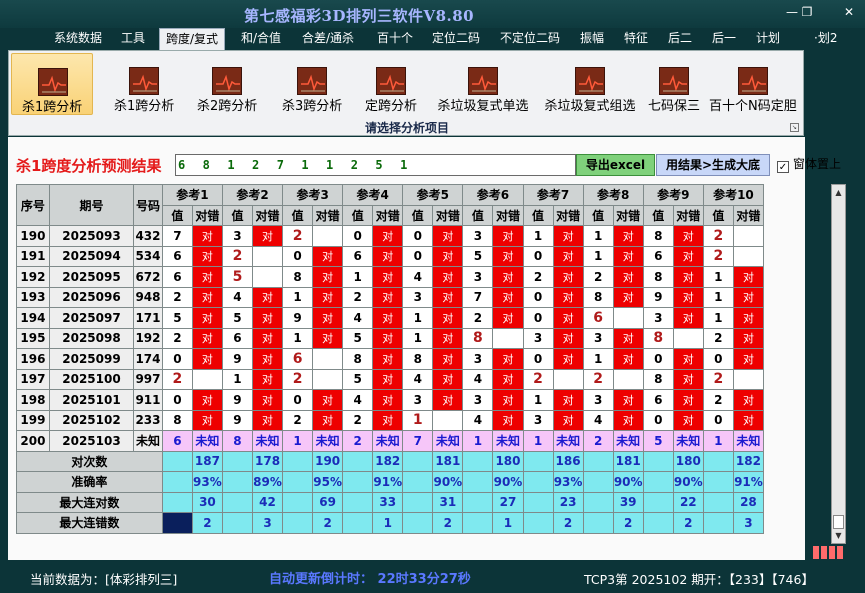 The width and height of the screenshot is (865, 593). What do you see at coordinates (391, 84) in the screenshot?
I see `ribbon-button-4: 定跨分析` at bounding box center [391, 84].